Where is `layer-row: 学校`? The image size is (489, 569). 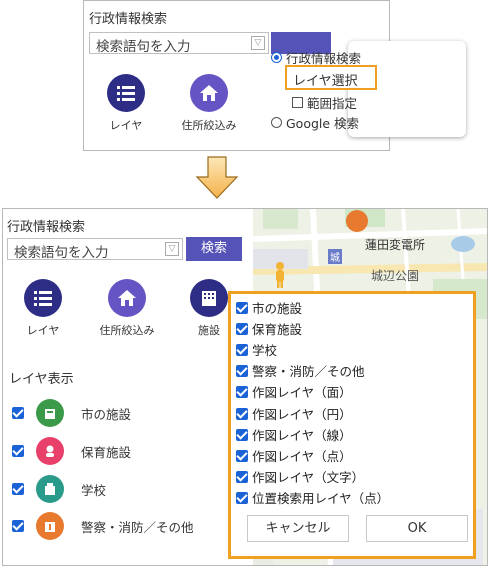
layer-row: 学校 is located at coordinates (132, 489).